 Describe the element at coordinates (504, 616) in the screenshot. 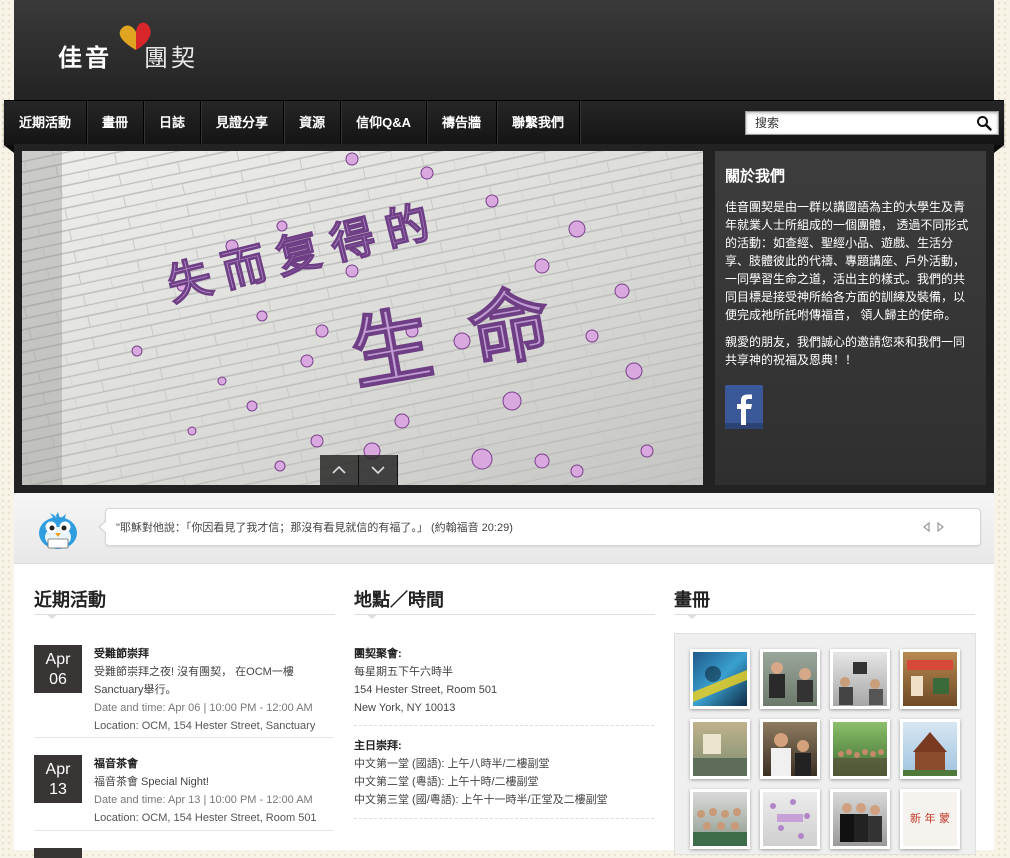

I see `location-divider` at that location.